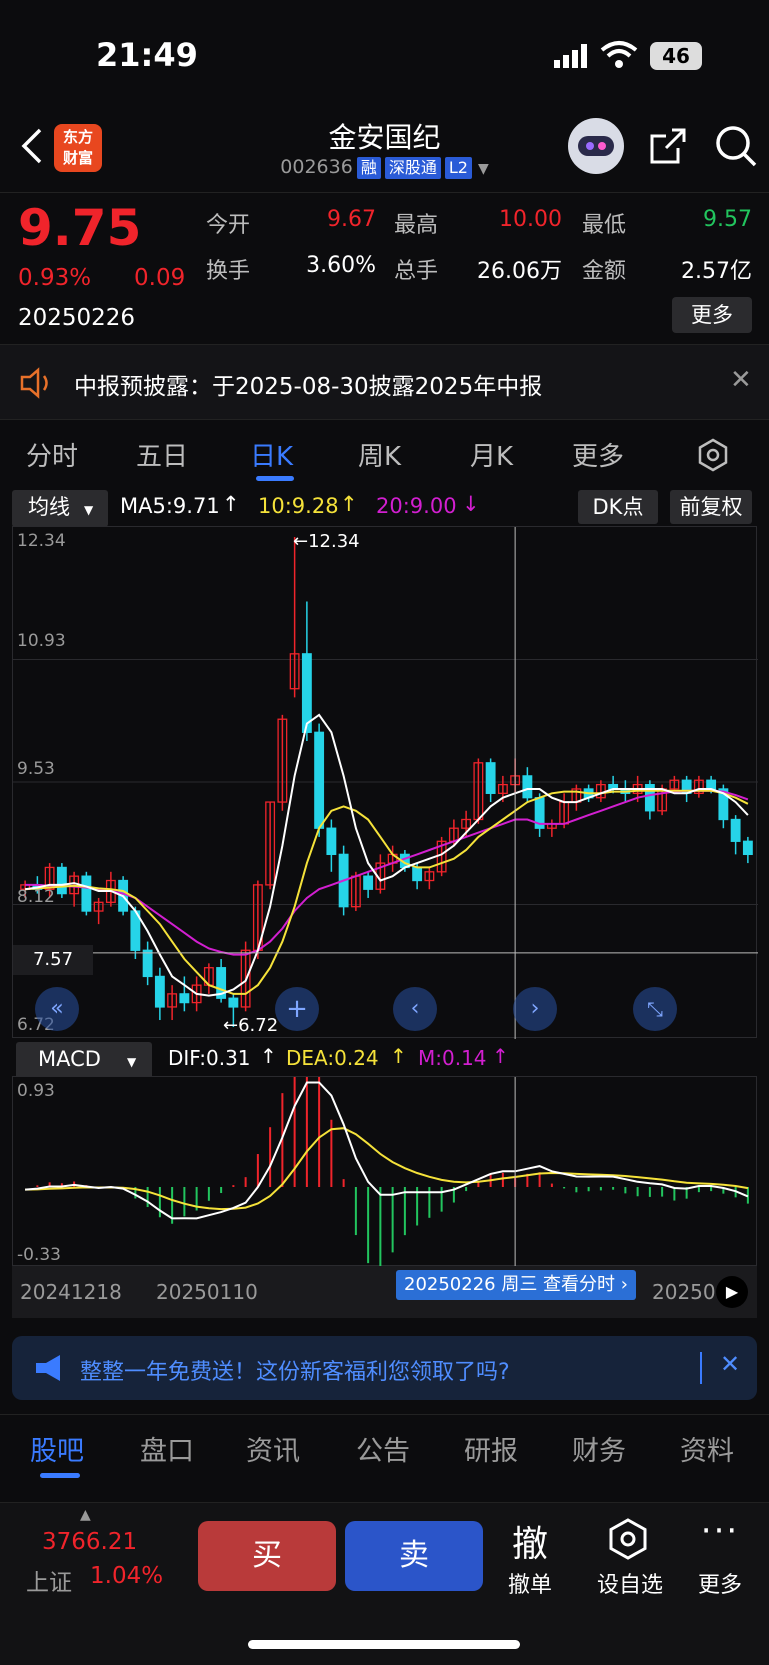 Image resolution: width=769 pixels, height=1665 pixels. Describe the element at coordinates (596, 146) in the screenshot. I see `robot-assistant-icon` at that location.